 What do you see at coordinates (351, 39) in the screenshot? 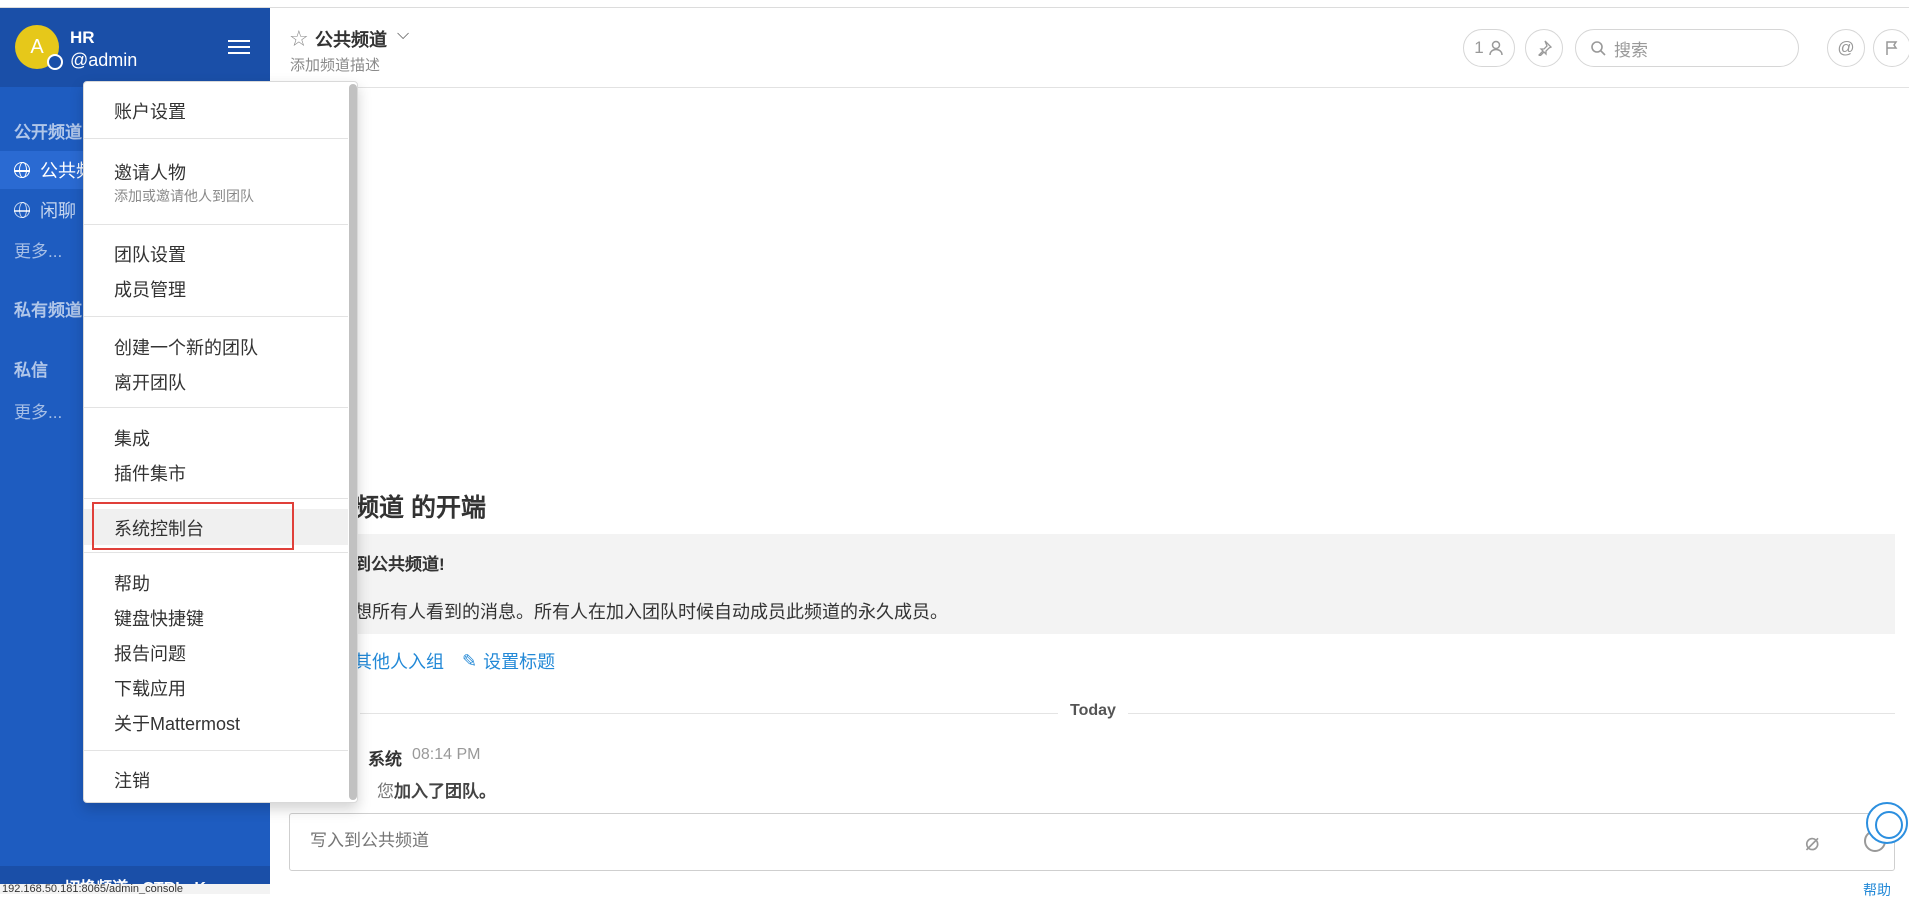
I see `channel-title: 公共频道` at bounding box center [351, 39].